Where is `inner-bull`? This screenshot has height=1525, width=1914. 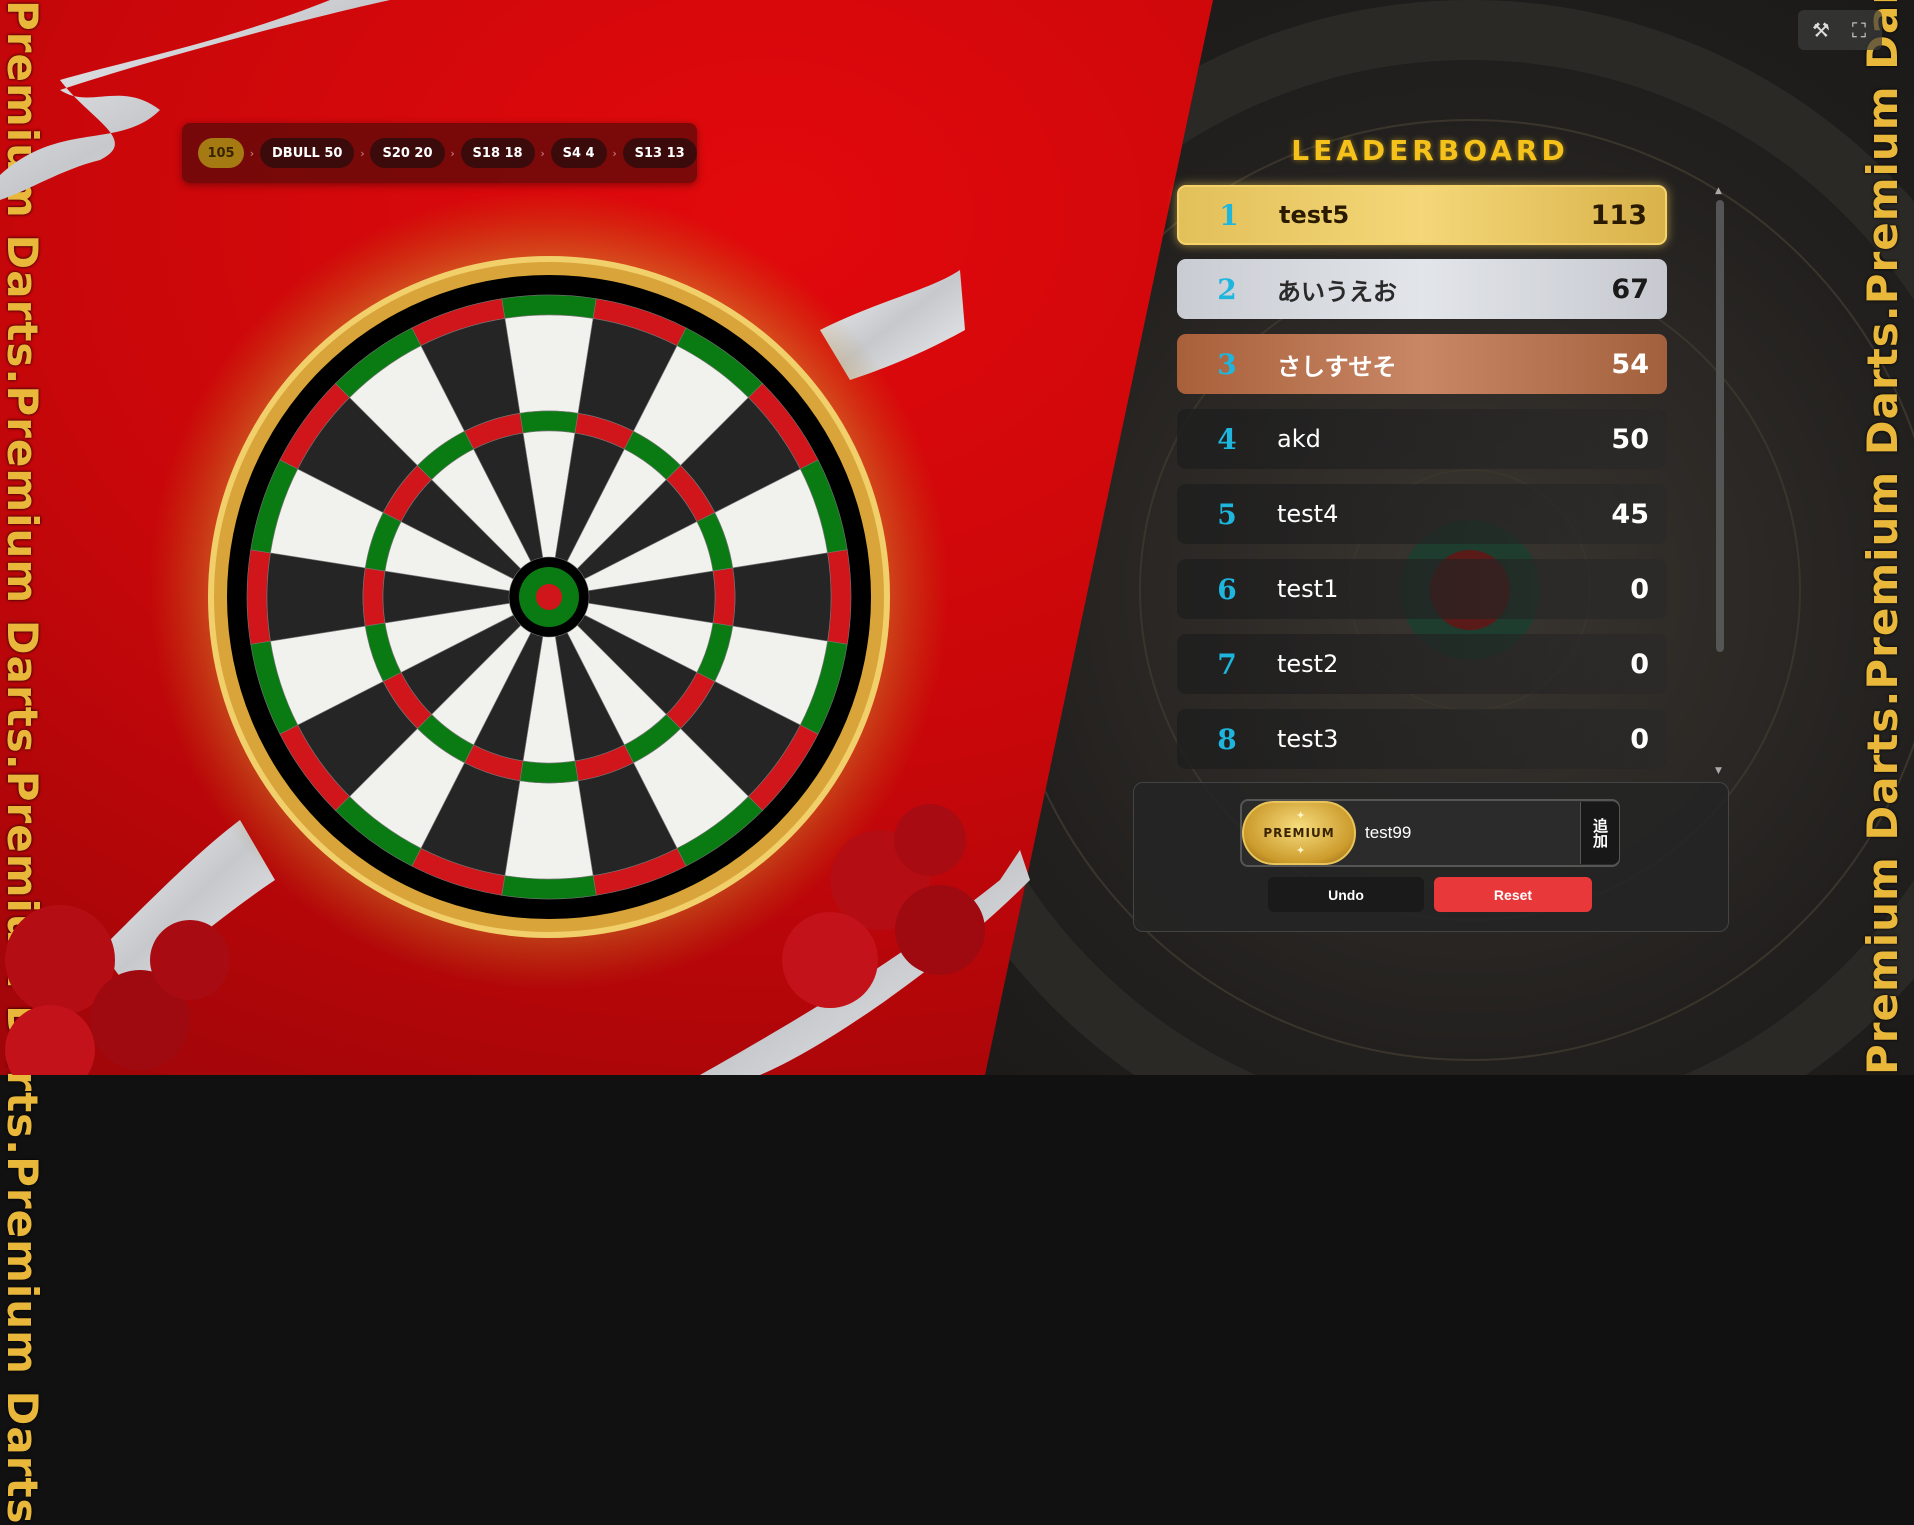
inner-bull is located at coordinates (549, 597).